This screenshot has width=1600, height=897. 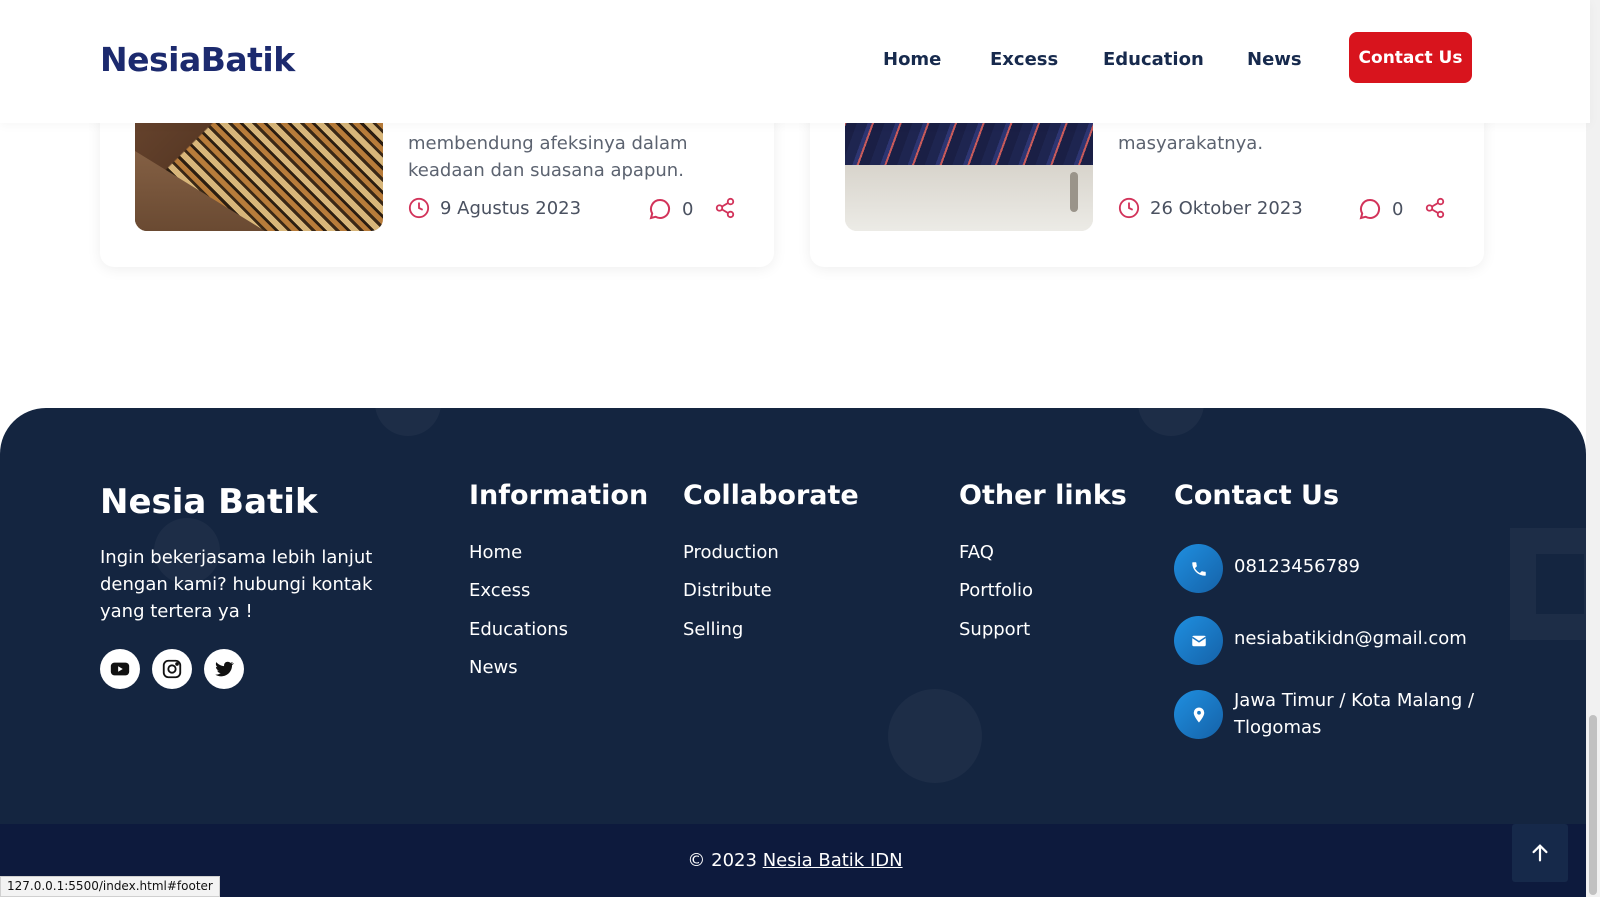 What do you see at coordinates (495, 552) in the screenshot?
I see `footer-link-home: Home` at bounding box center [495, 552].